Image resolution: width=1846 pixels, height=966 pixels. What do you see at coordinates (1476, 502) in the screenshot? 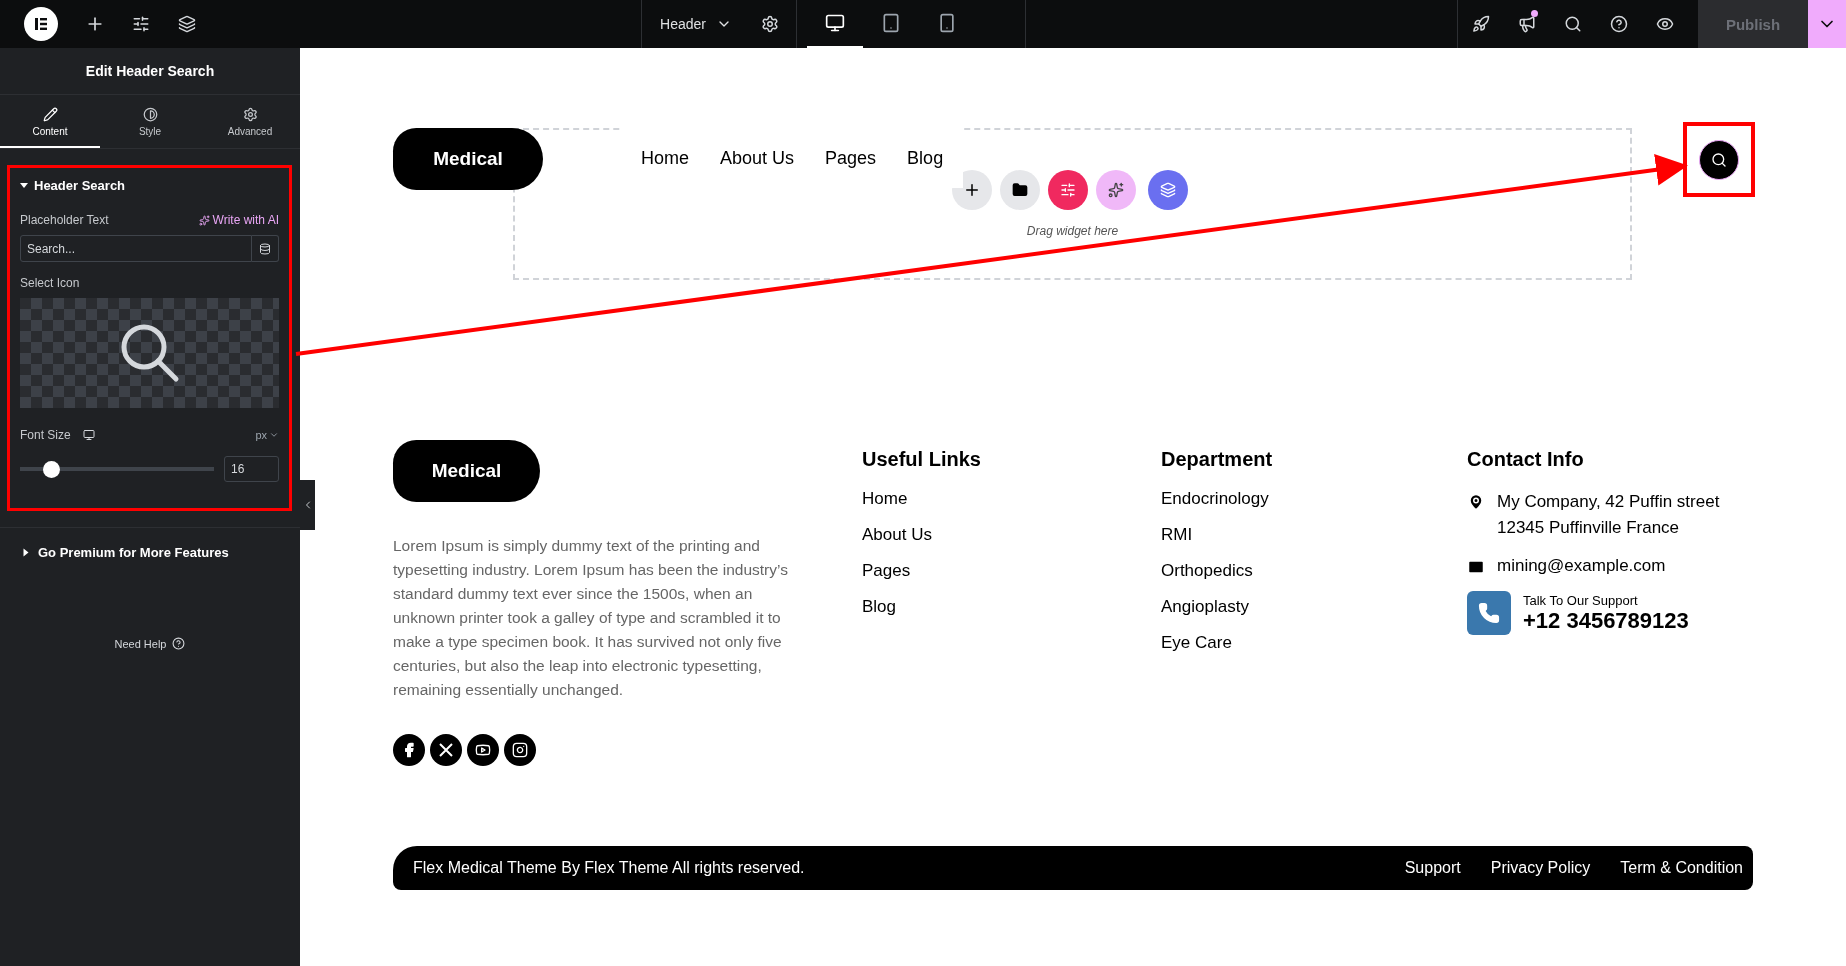
I see `location-pin-icon` at bounding box center [1476, 502].